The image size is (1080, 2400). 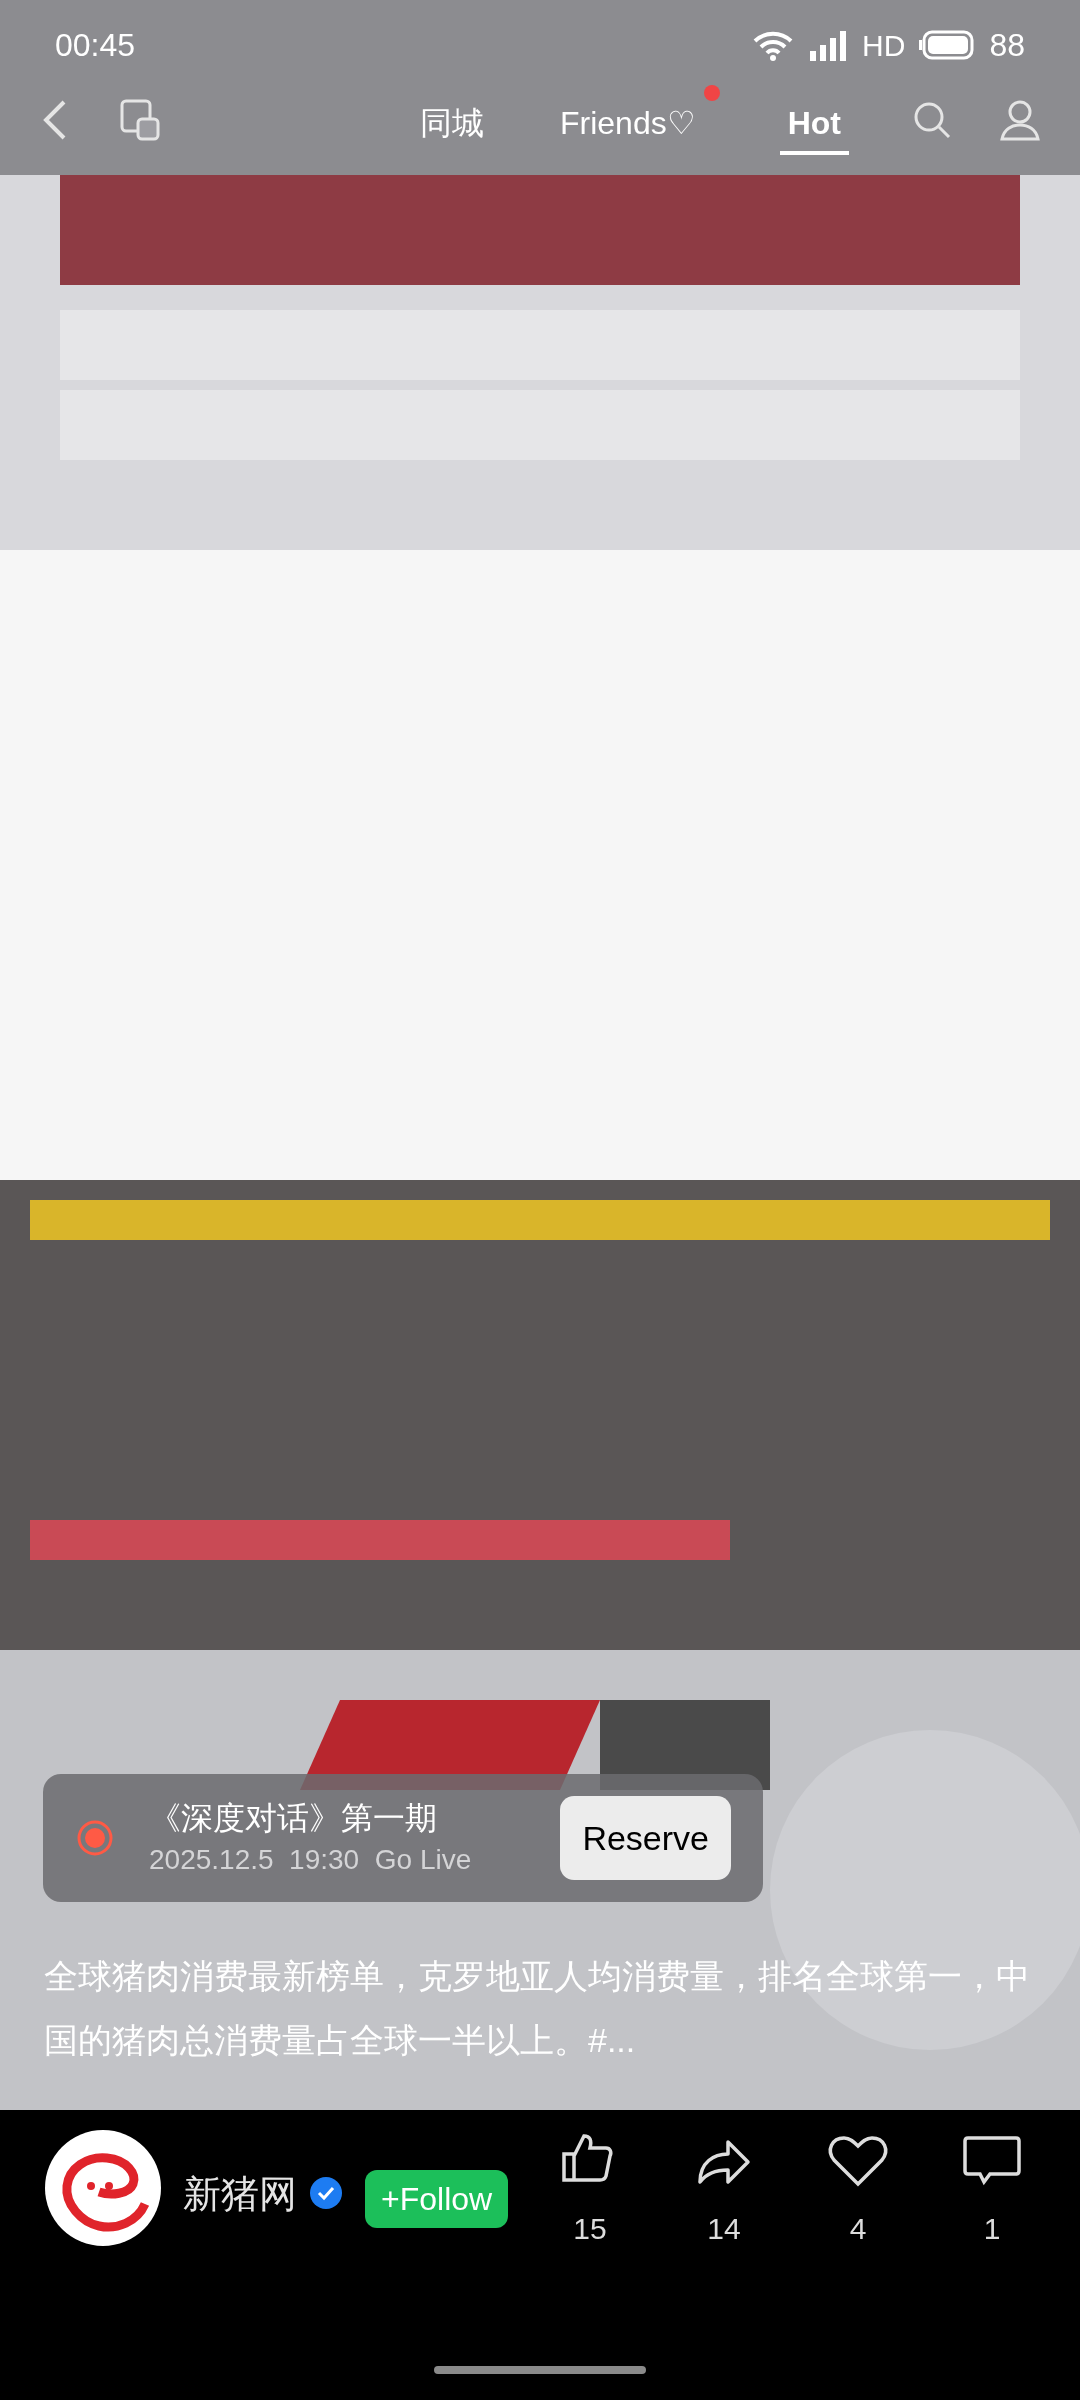 I want to click on channel-avatar, so click(x=103, y=2188).